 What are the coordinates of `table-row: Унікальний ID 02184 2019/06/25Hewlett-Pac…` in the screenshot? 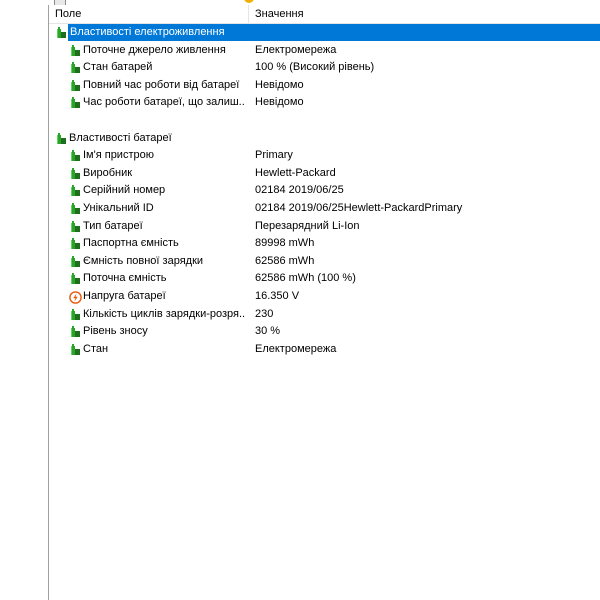 It's located at (324, 209).